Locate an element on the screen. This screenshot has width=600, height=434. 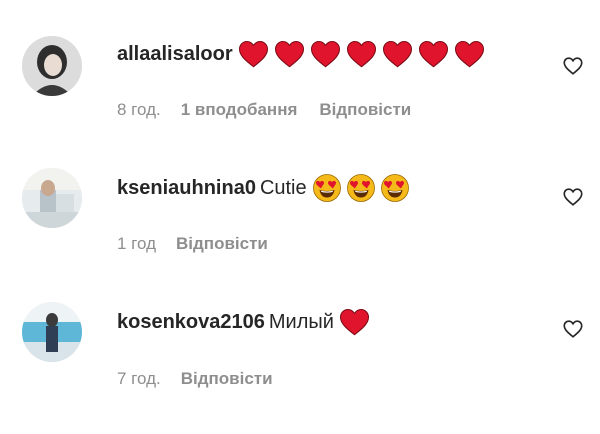
comment-timestamp: 7 год. is located at coordinates (139, 379).